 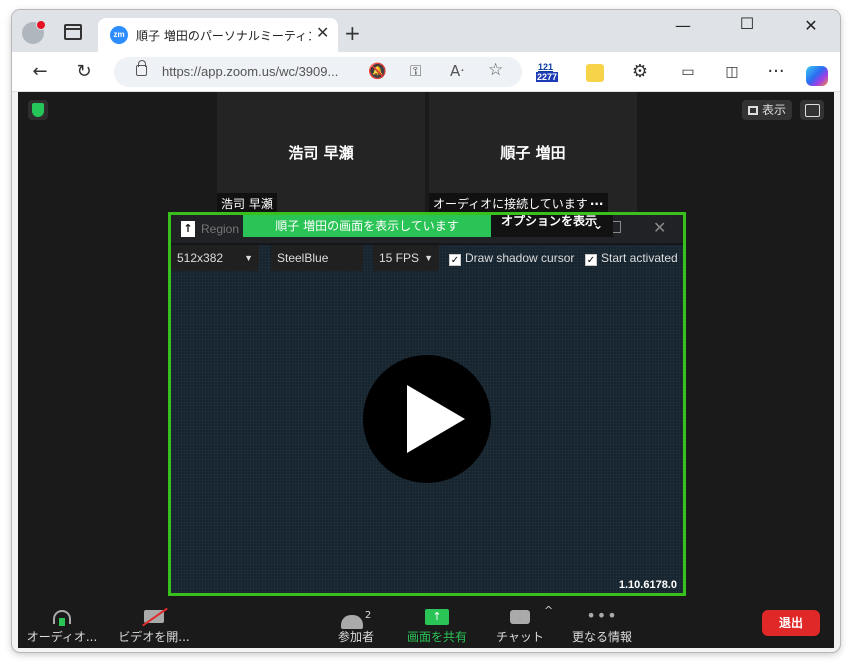 What do you see at coordinates (495, 70) in the screenshot?
I see `favorite-star-icon: ☆` at bounding box center [495, 70].